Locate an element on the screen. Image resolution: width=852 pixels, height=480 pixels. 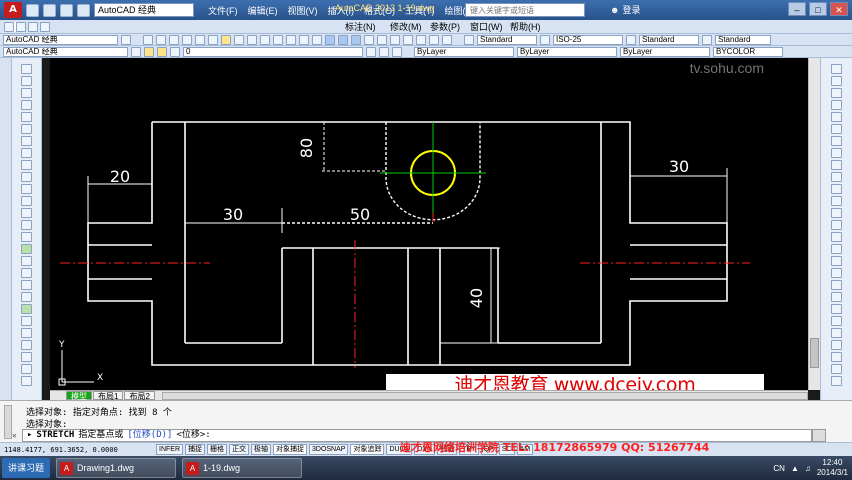
customize-icon is located at coordinates (819, 435).